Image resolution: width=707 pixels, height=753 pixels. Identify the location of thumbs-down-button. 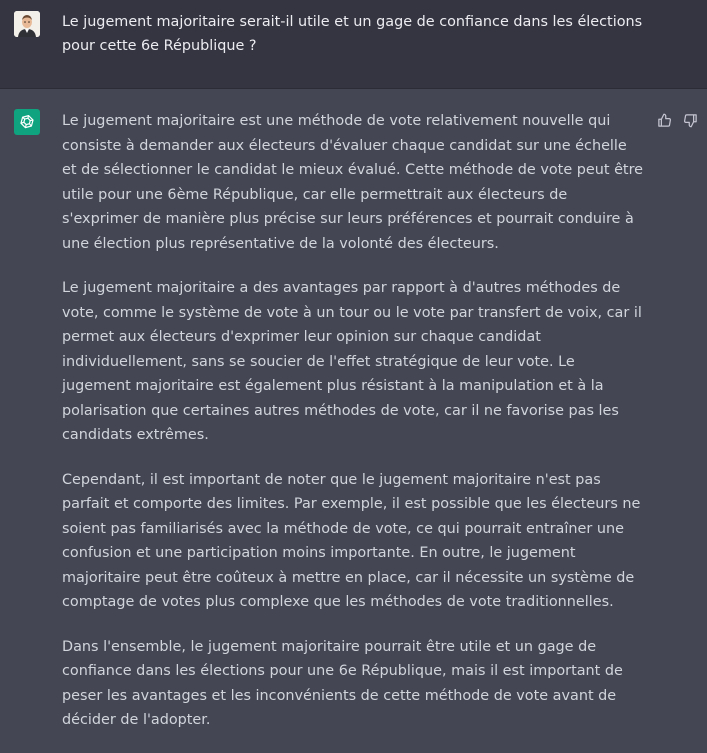
(690, 120).